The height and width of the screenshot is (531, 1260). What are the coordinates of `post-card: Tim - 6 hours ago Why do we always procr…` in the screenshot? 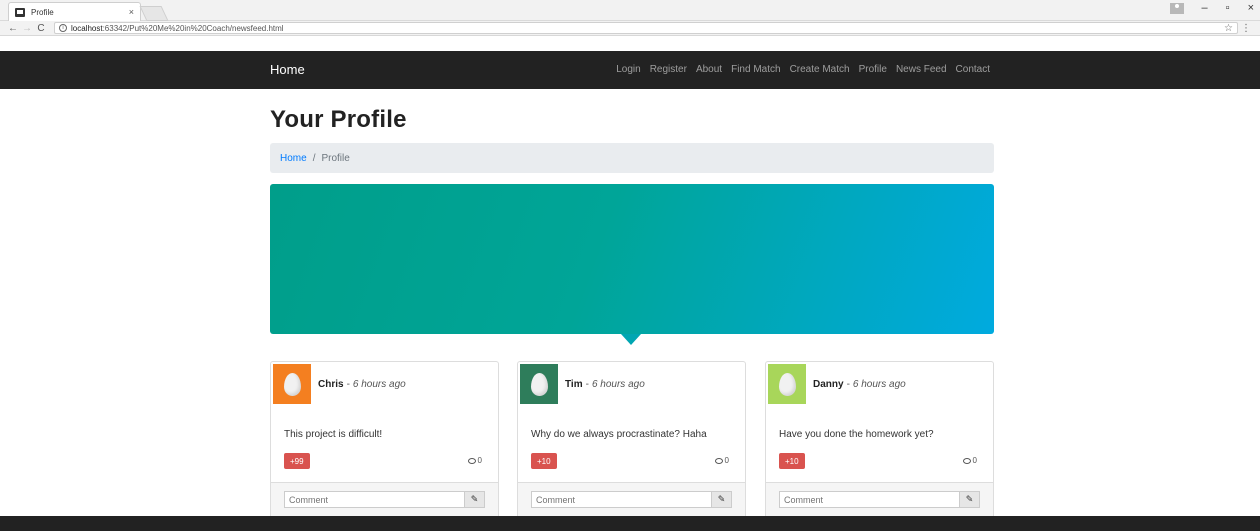 It's located at (631, 441).